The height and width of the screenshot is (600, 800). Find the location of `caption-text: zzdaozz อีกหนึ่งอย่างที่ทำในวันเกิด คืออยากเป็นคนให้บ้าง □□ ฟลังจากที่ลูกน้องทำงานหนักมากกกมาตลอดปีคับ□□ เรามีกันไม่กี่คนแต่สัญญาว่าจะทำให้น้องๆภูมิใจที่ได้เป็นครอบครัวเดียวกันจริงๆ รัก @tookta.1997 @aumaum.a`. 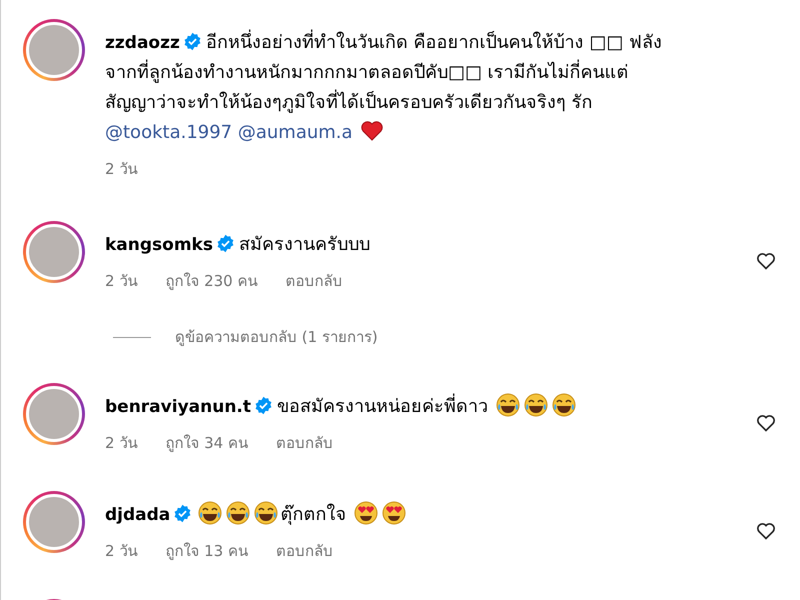

caption-text: zzdaozz อีกหนึ่งอย่างที่ทำในวันเกิด คืออยากเป็นคนให้บ้าง □□ ฟลังจากที่ลูกน้องทำงานหนักมากกกมาตลอดปีคับ□□ เรามีกันไม่กี่คนแต่สัญญาว่าจะทำให้น้องๆภูมิใจที่ได้เป็นครอบครัวเดียวกันจริงๆ รัก @tookta.1997 @aumaum.a is located at coordinates (385, 88).